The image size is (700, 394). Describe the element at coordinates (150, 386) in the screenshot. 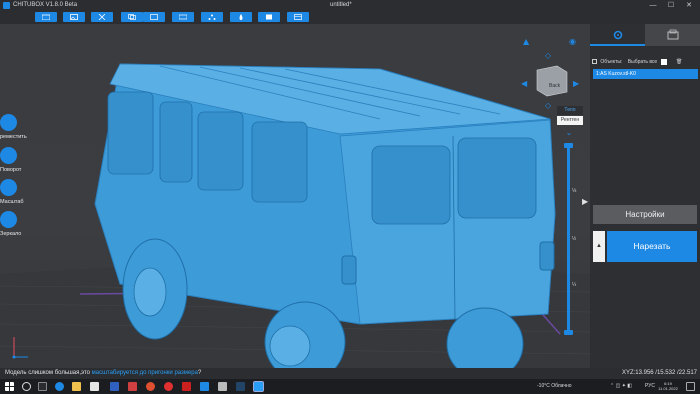

I see `red-app-icon` at that location.